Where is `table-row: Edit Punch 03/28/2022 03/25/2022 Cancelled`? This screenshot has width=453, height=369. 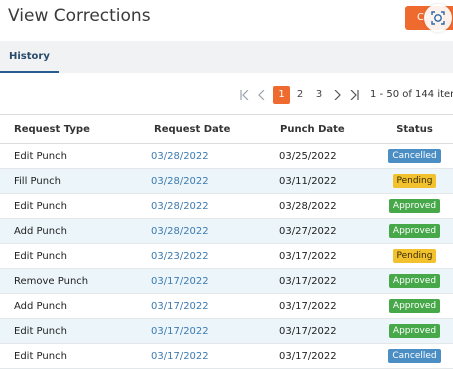 table-row: Edit Punch 03/28/2022 03/25/2022 Cancelled is located at coordinates (226, 156).